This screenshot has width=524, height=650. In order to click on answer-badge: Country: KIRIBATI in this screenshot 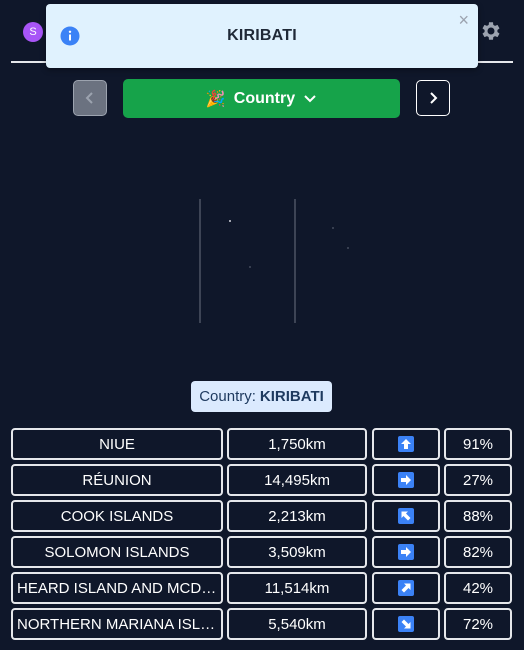, I will do `click(261, 396)`.